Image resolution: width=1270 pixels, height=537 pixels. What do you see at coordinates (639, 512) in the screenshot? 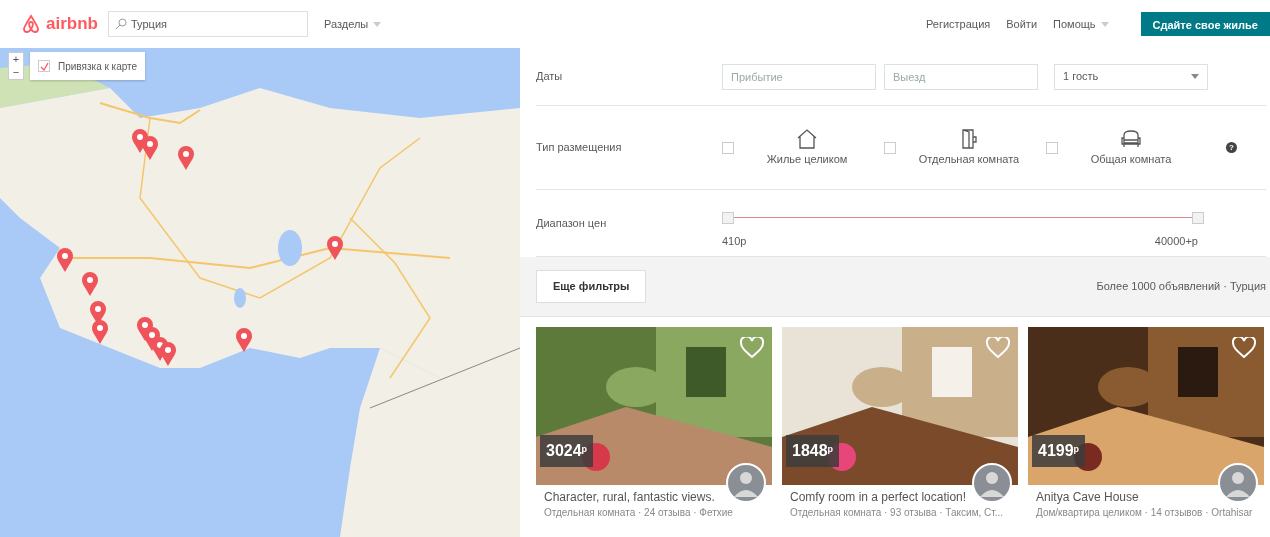
I see `listing-details: Отдельная комната · 24 отзыва · Фетхие` at bounding box center [639, 512].